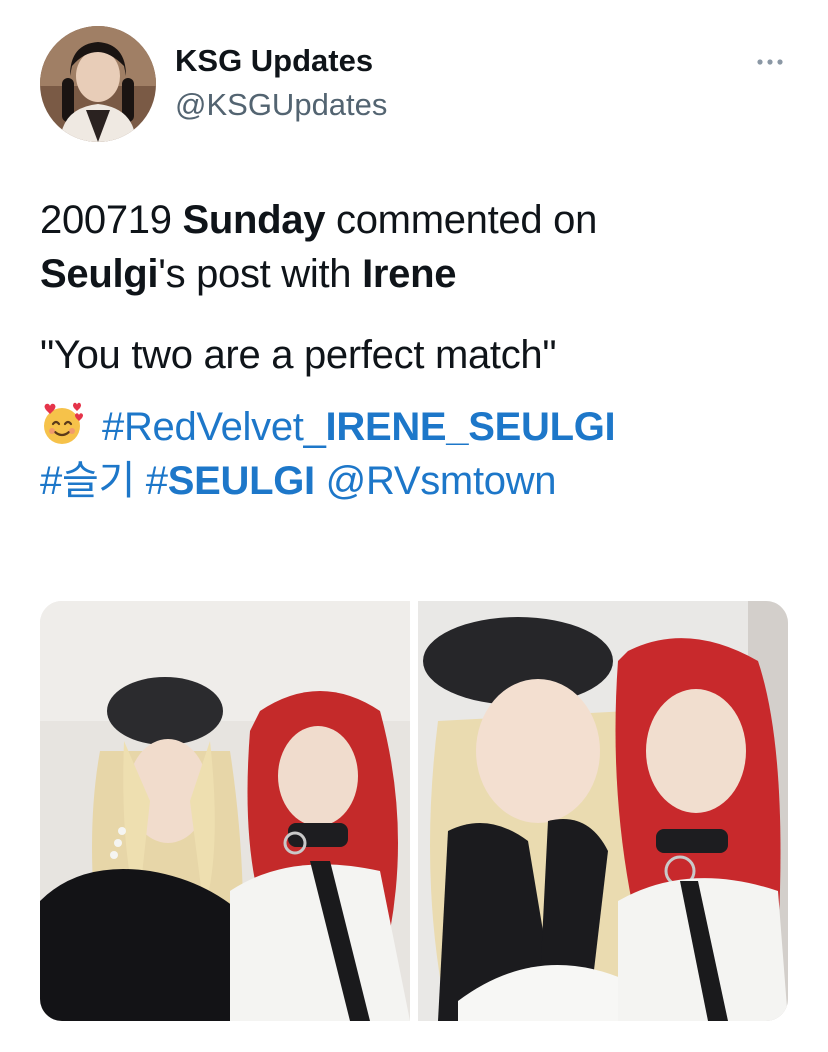  What do you see at coordinates (274, 61) in the screenshot?
I see `author-display-name: KSG Updates` at bounding box center [274, 61].